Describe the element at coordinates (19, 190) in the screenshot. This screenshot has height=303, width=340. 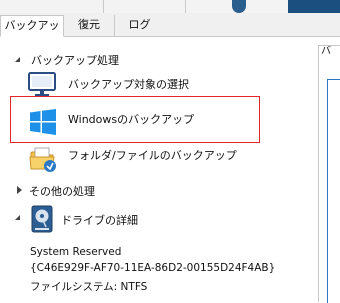
I see `expand-icon` at that location.